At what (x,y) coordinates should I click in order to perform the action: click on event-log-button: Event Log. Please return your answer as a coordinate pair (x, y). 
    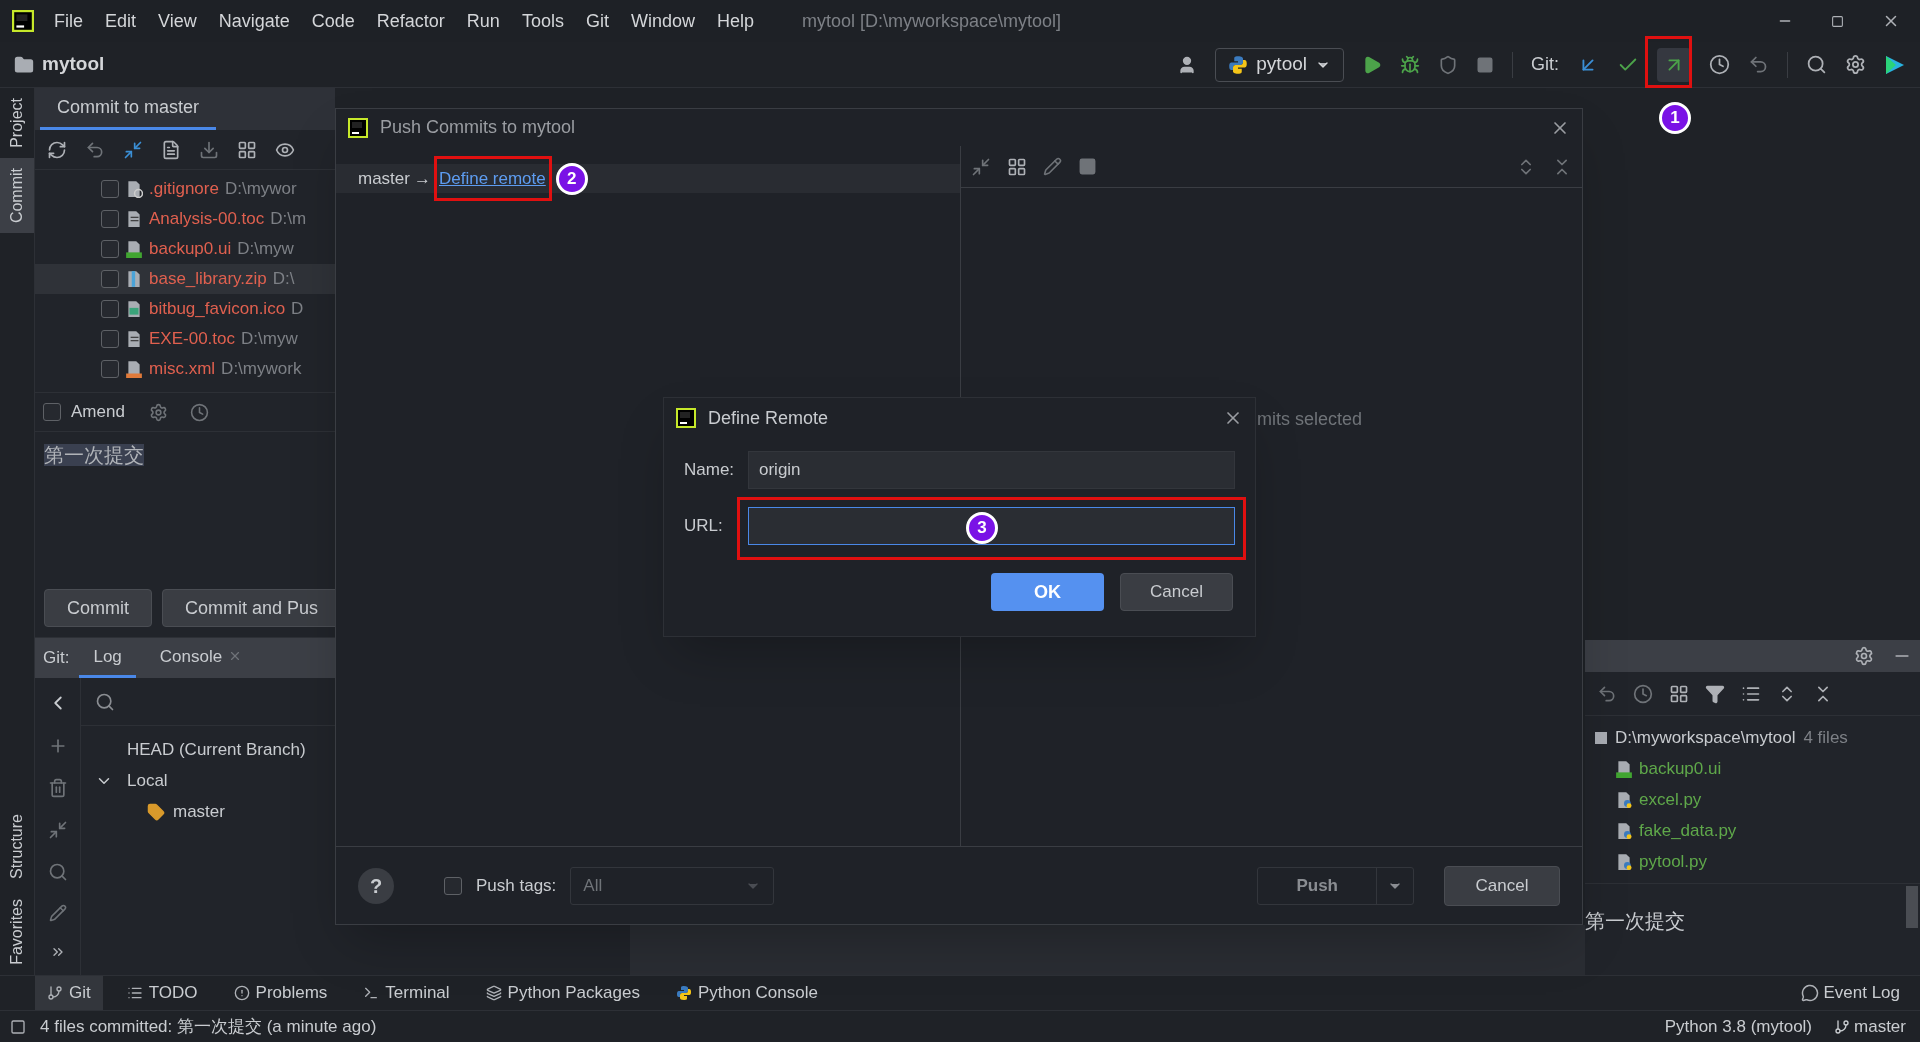
    Looking at the image, I should click on (1850, 993).